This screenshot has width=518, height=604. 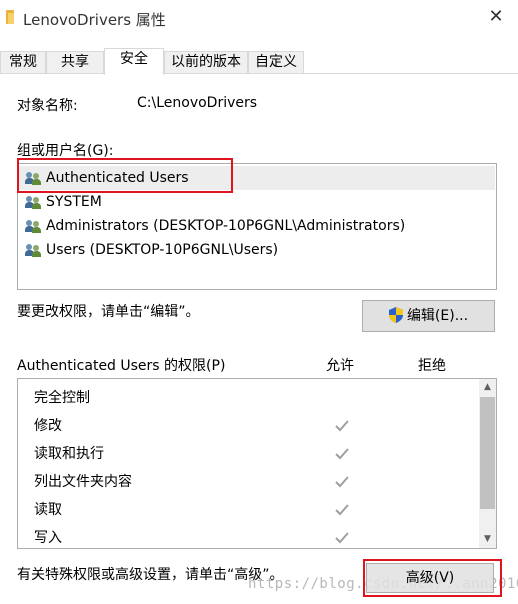 What do you see at coordinates (48, 426) in the screenshot?
I see `permission-name: 修改` at bounding box center [48, 426].